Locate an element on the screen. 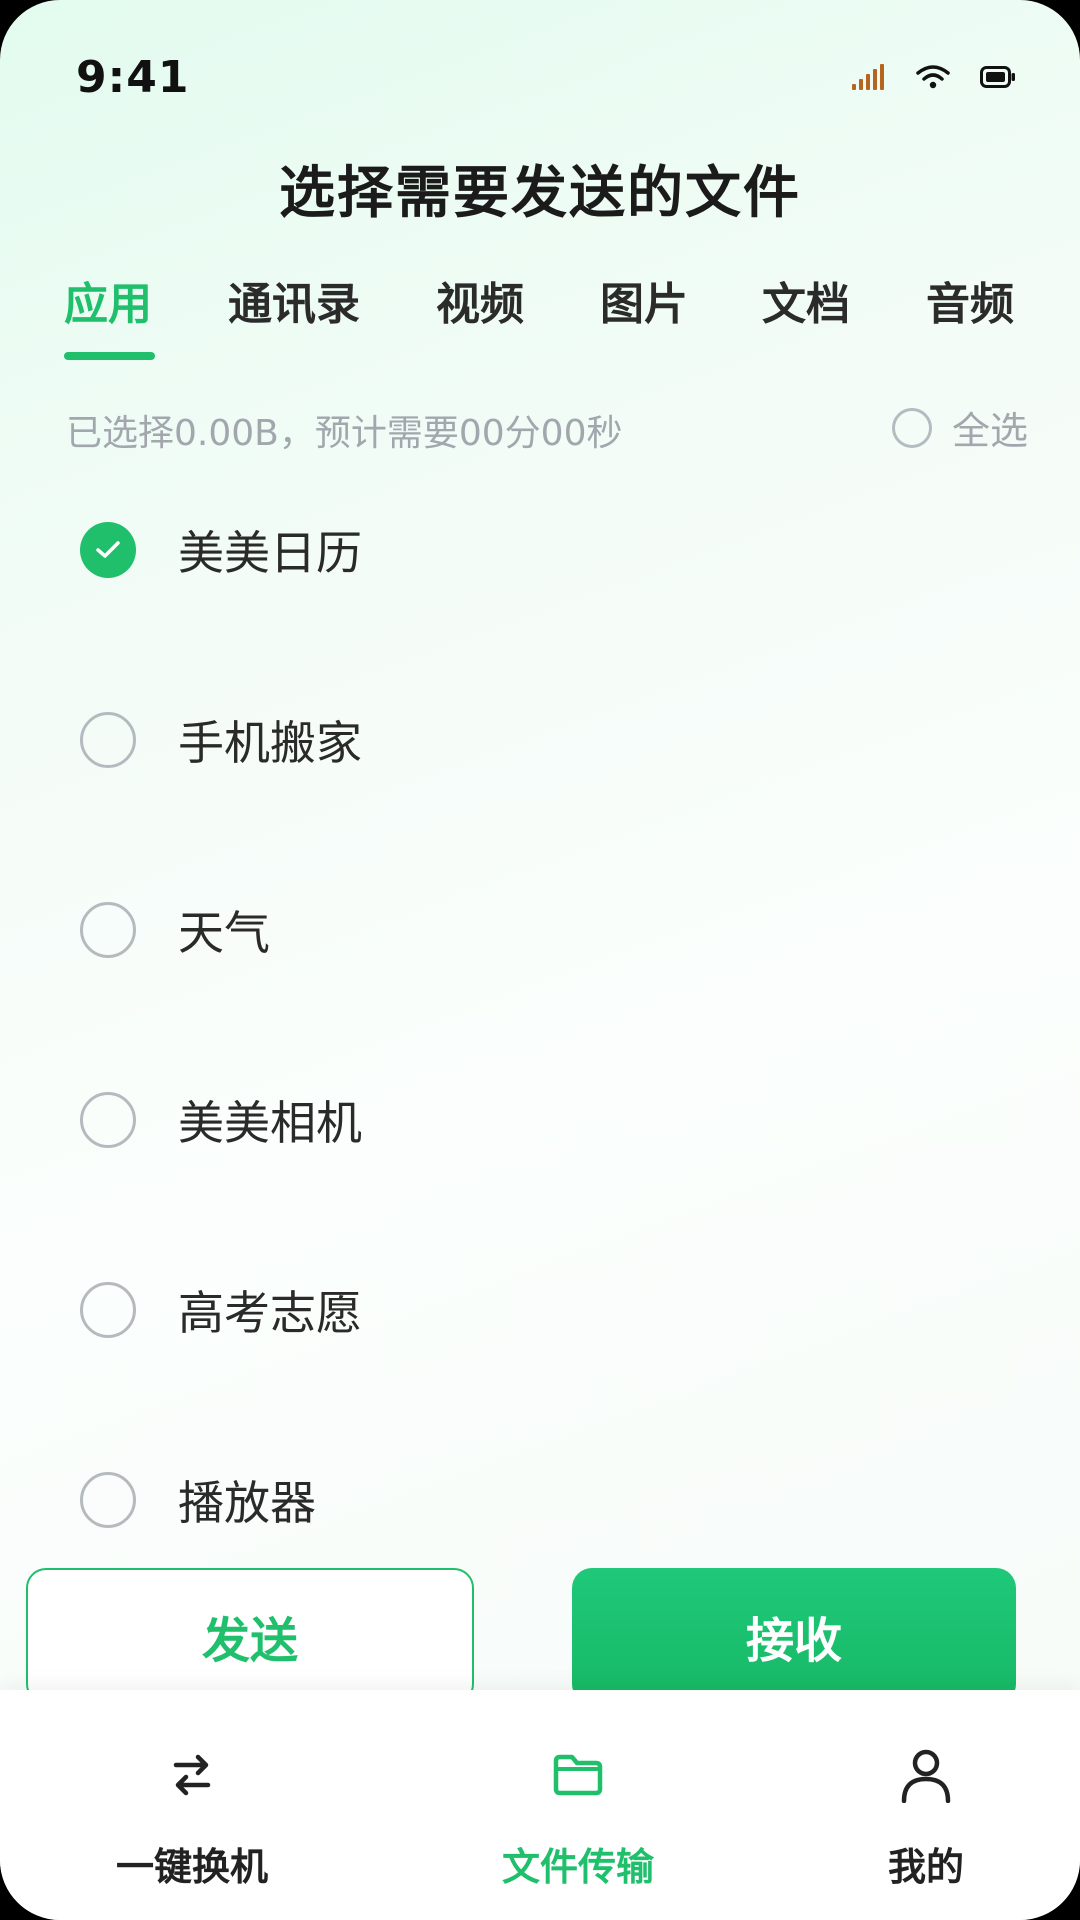  list-item: 高考志愿 is located at coordinates (221, 1310).